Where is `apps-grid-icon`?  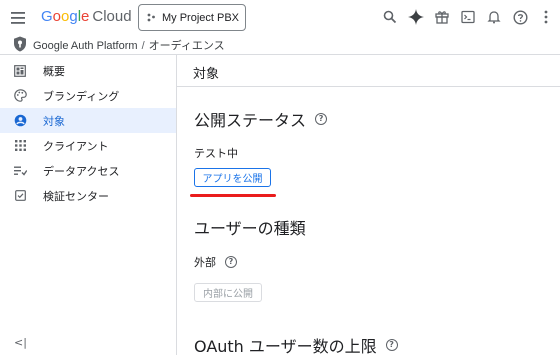 apps-grid-icon is located at coordinates (20, 146).